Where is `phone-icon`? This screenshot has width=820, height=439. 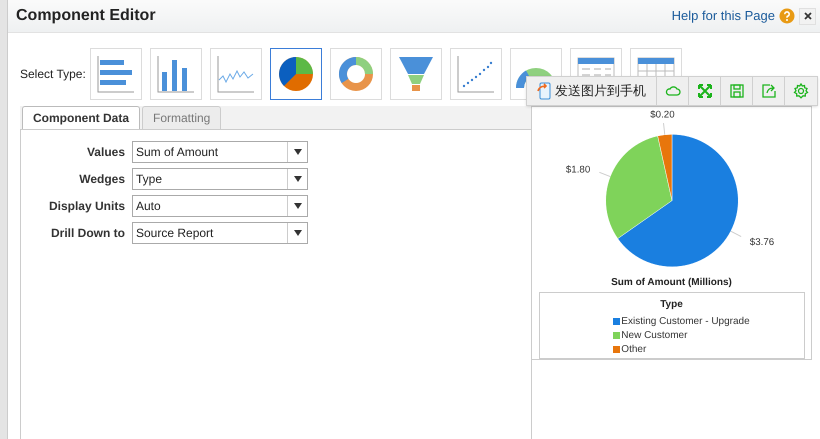
phone-icon is located at coordinates (544, 91).